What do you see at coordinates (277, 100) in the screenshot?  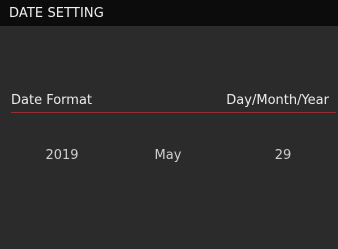 I see `date-format-value: Day/Month/Year` at bounding box center [277, 100].